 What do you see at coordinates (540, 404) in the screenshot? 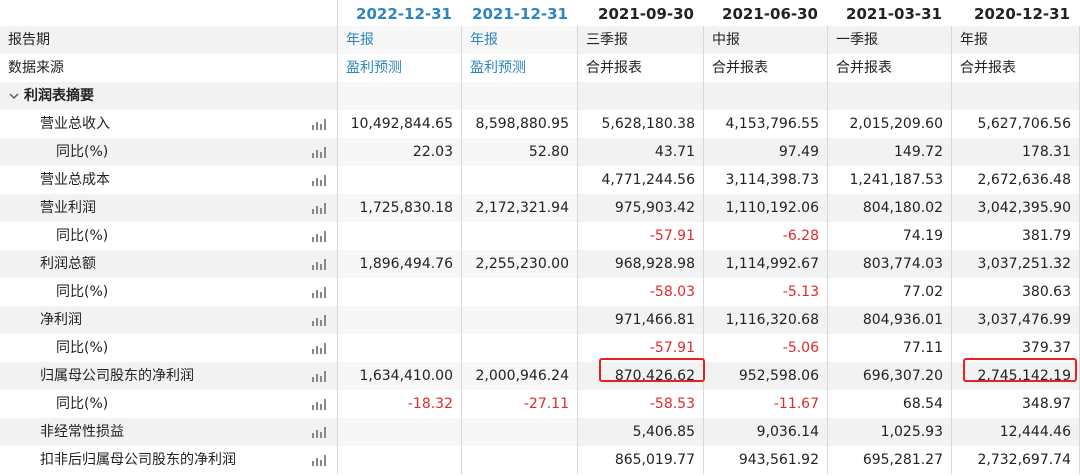
I see `table-row: 同比(%) -18.32 -27.11 -58.53 -11.67 68.54 348.97` at bounding box center [540, 404].